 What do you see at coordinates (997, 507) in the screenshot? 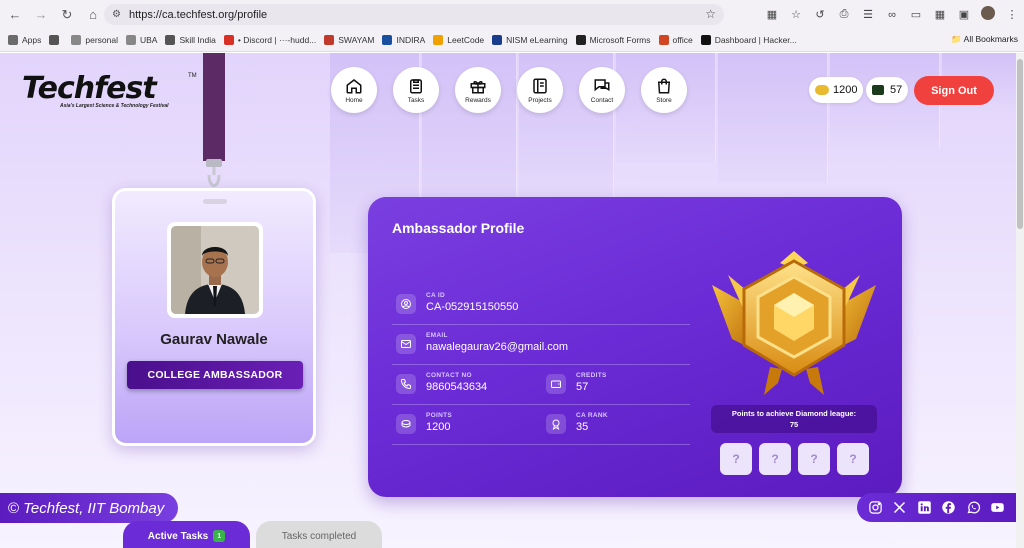
I see `youtube-icon` at bounding box center [997, 507].